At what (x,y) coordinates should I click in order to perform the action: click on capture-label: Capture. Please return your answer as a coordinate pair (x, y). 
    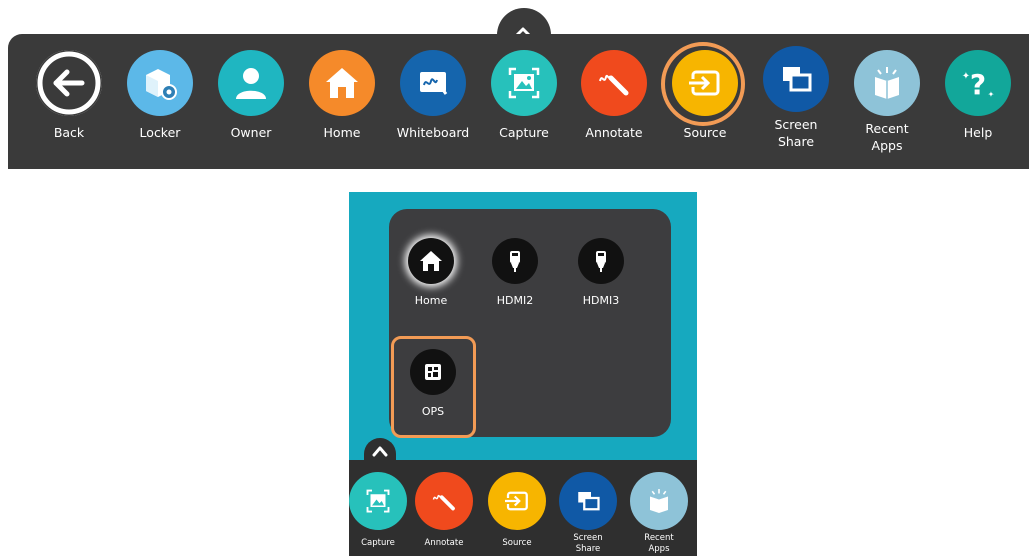
    Looking at the image, I should click on (524, 132).